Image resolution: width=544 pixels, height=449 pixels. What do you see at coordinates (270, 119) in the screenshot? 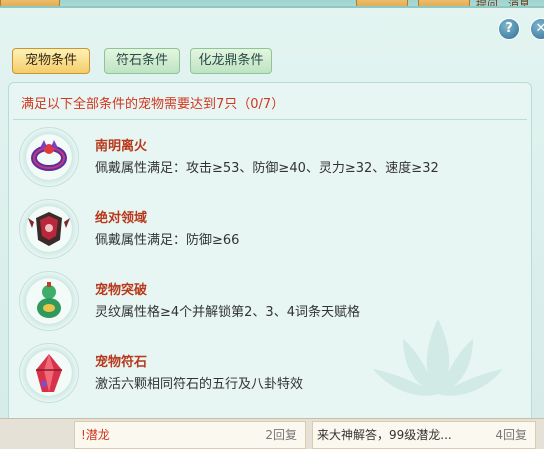
I see `divider` at bounding box center [270, 119].